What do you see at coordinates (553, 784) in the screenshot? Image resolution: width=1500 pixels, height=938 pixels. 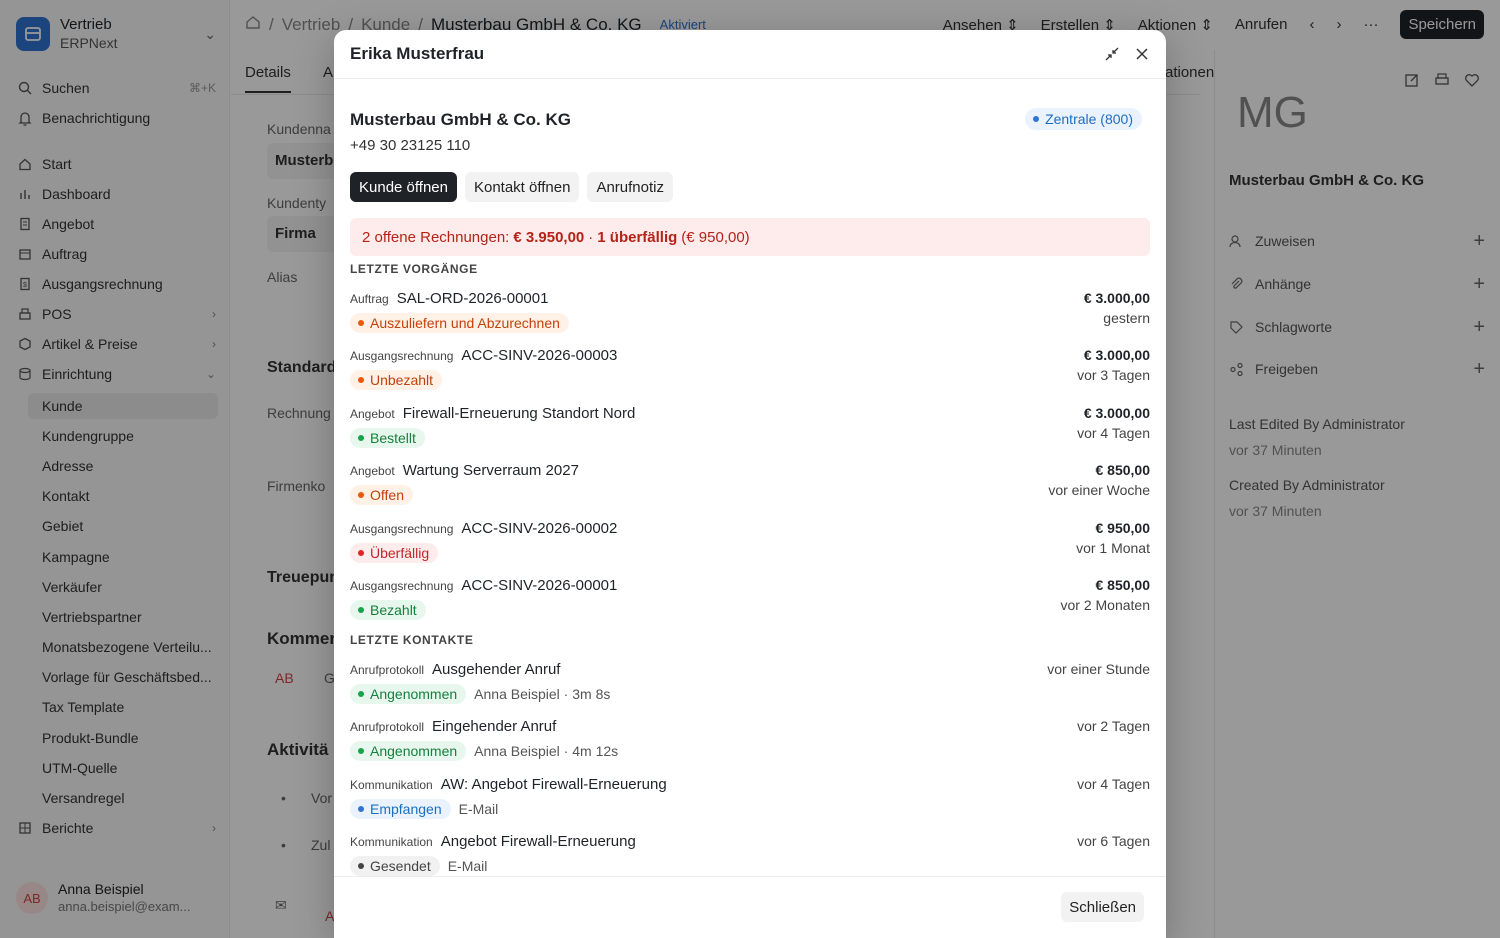 I see `record-title: AW: Angebot Firewall-Erneuerung` at bounding box center [553, 784].